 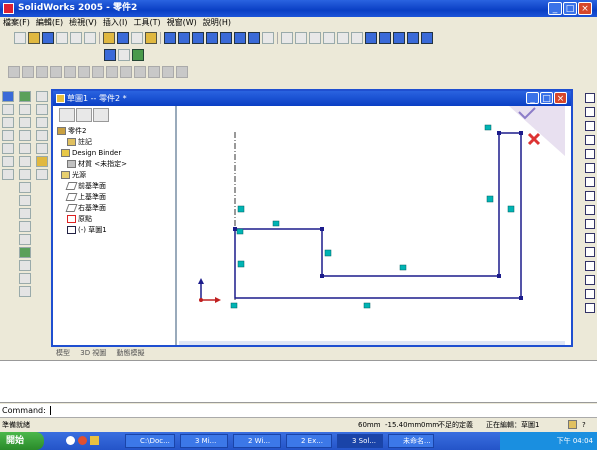 I want to click on spline-tool-icon, so click(x=590, y=294).